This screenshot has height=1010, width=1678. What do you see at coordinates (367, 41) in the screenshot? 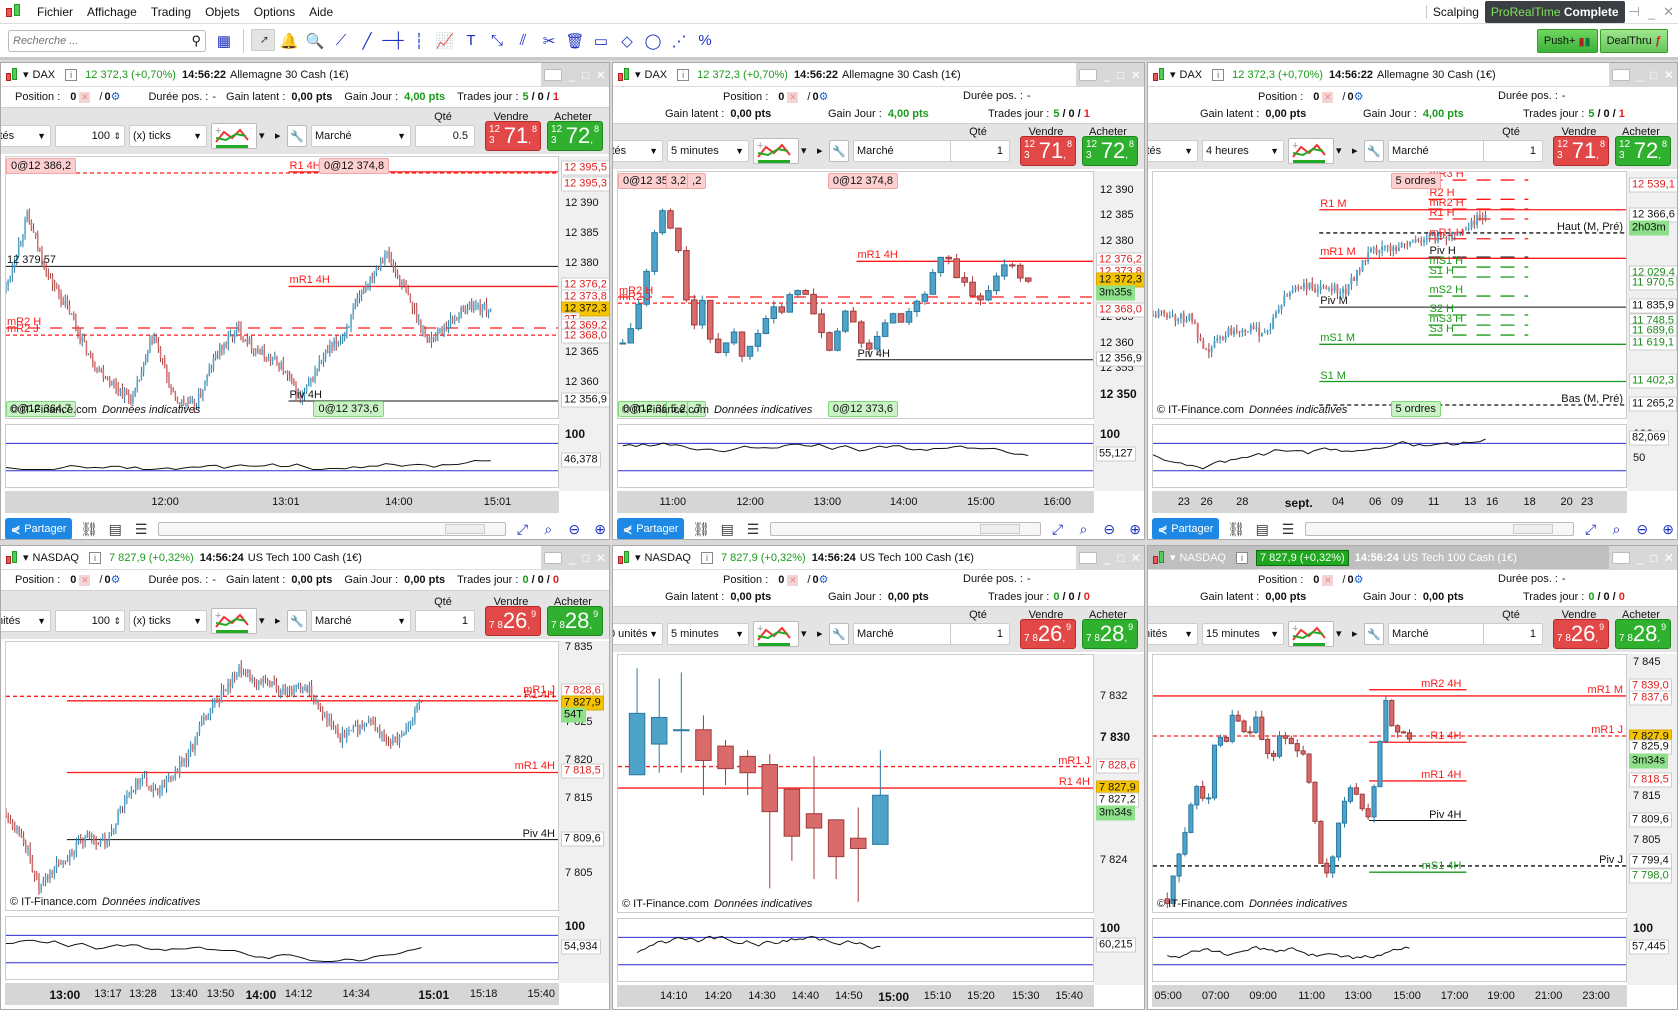
I see `trendline-icon: ╱` at bounding box center [367, 41].